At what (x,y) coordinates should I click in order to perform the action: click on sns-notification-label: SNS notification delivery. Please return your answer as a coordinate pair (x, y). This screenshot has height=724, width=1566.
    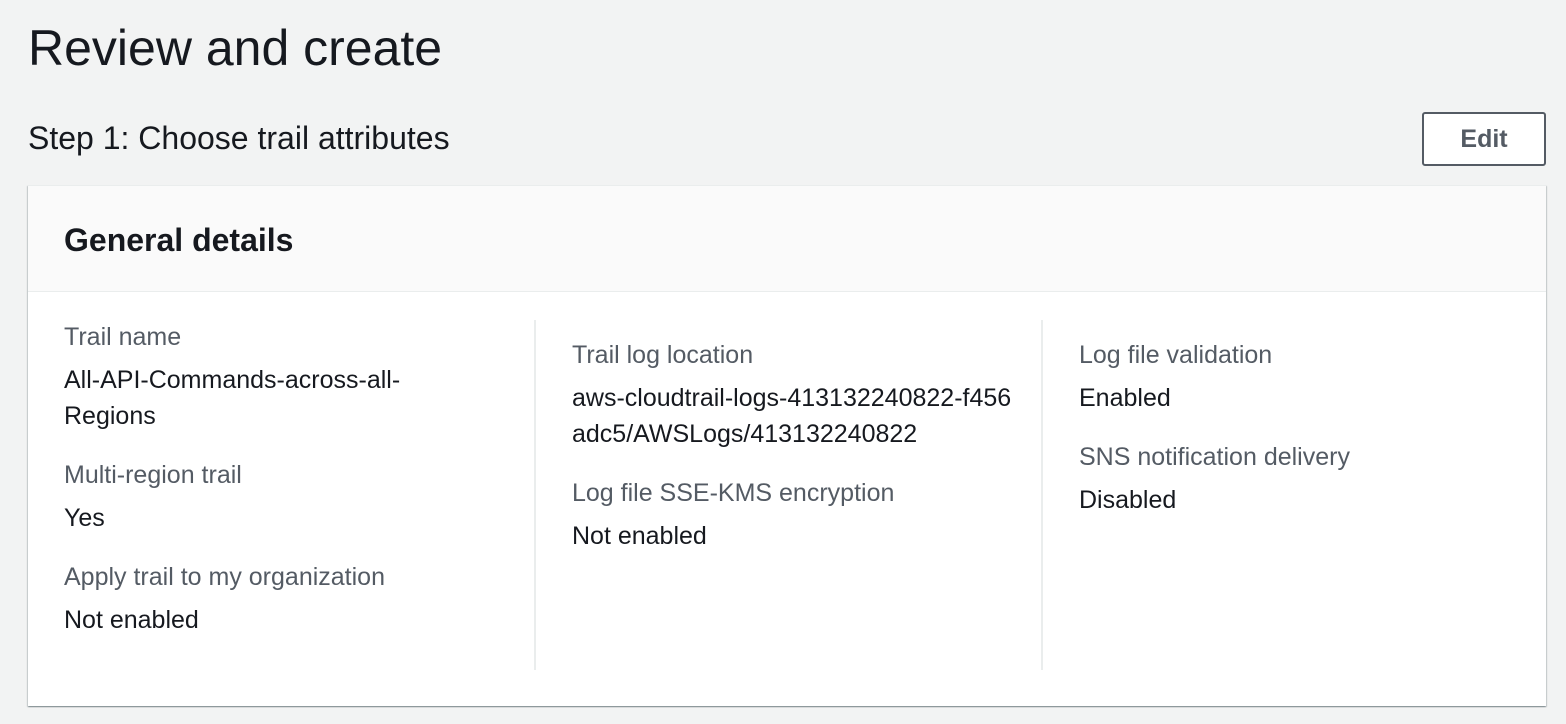
    Looking at the image, I should click on (1214, 457).